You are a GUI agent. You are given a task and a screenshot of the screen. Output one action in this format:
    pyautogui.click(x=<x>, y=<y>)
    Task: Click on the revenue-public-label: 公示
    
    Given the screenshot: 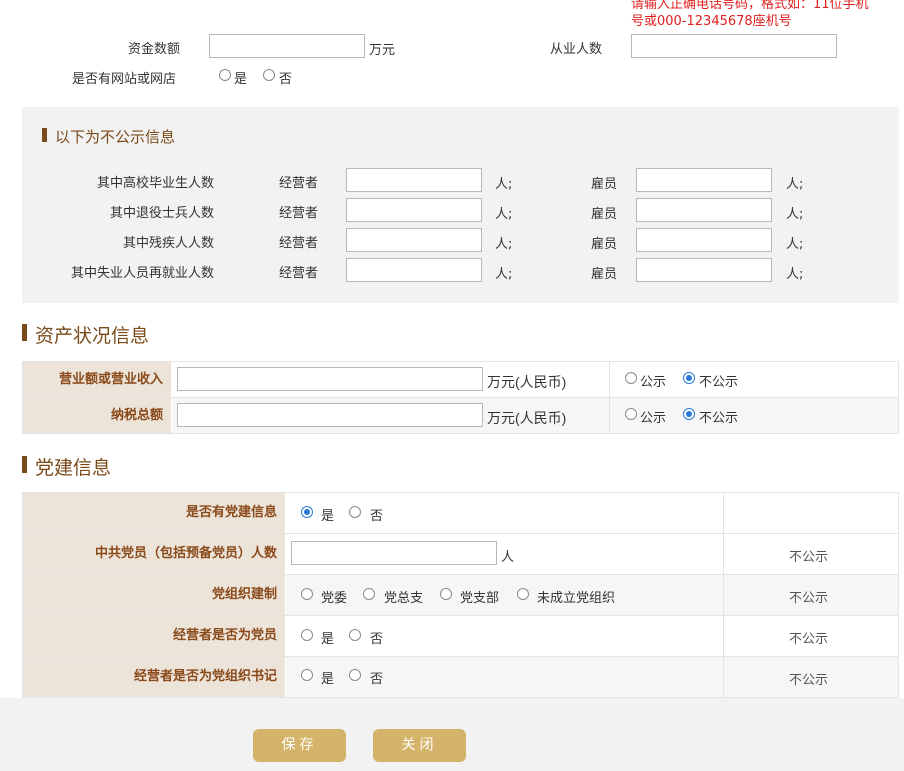 What is the action you would take?
    pyautogui.click(x=653, y=382)
    